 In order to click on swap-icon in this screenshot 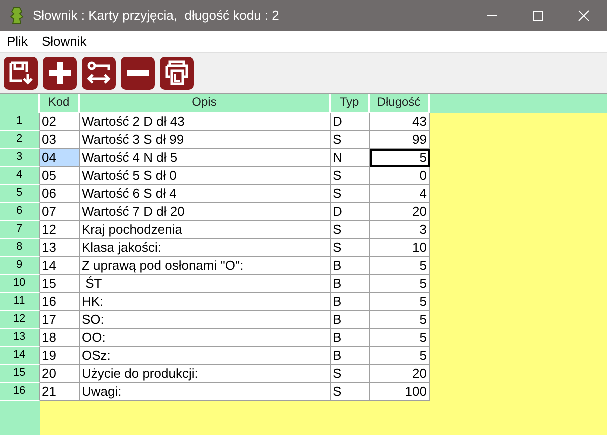, I will do `click(99, 73)`.